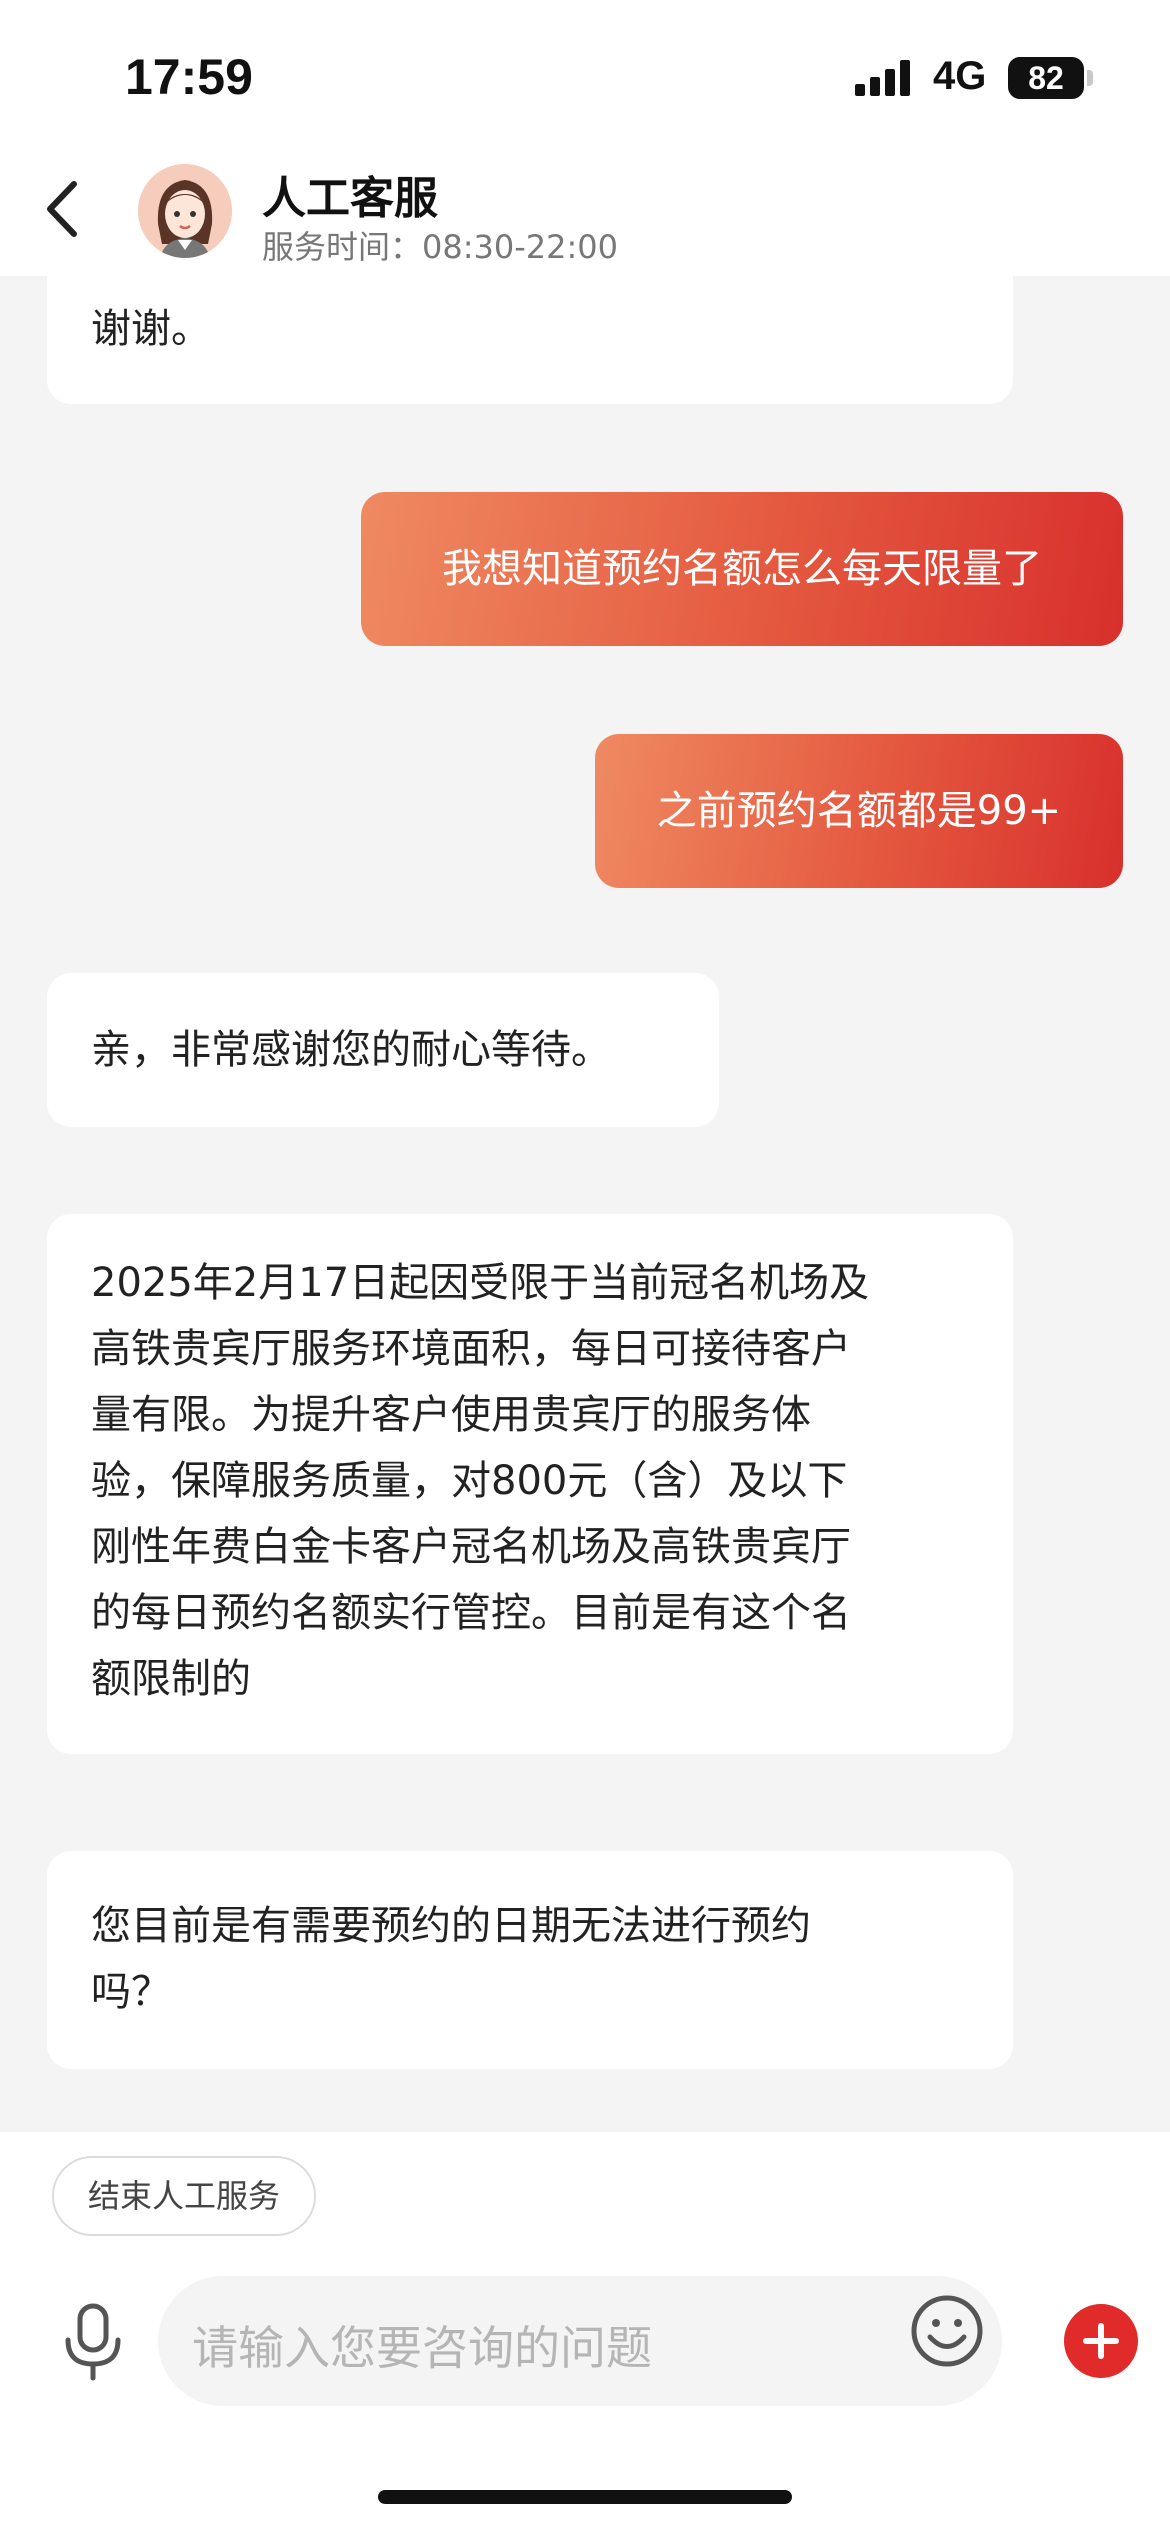 The height and width of the screenshot is (2532, 1170). I want to click on status-bar: 17:59 4G 82, so click(585, 75).